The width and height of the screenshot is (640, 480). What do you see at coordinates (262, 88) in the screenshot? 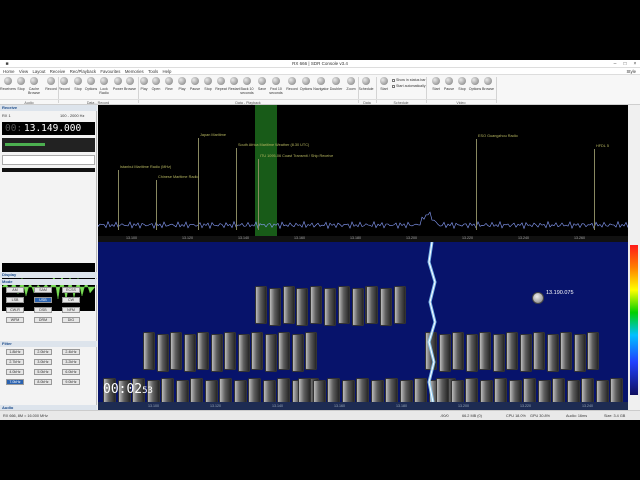
I see `ribbon-button-19: Save` at bounding box center [262, 88].